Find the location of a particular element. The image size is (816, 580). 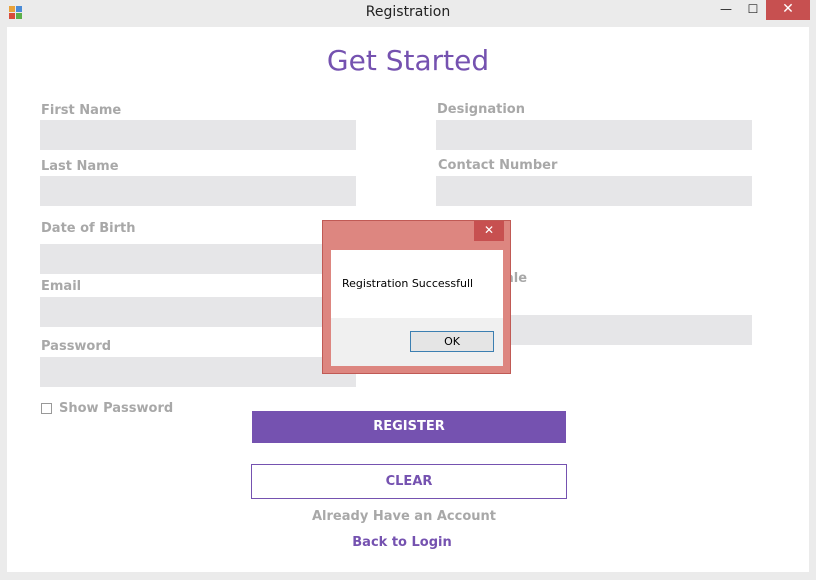

dialog-message: Registration Successfull is located at coordinates (408, 283).